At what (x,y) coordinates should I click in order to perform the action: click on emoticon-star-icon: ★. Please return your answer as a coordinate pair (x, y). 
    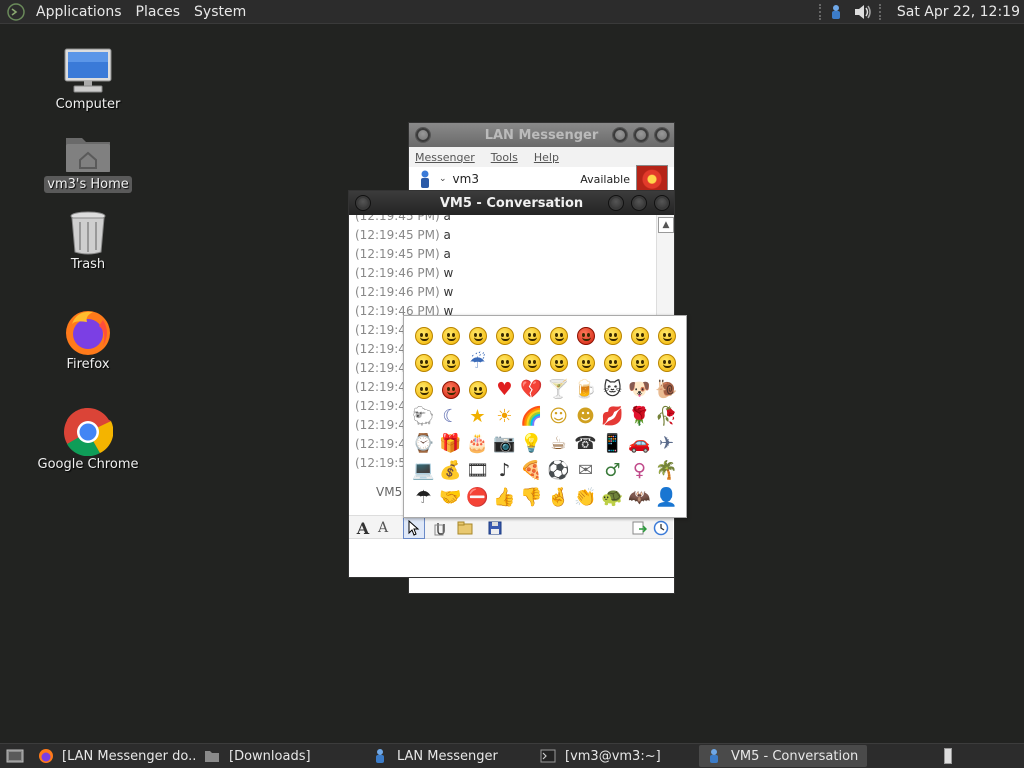
    Looking at the image, I should click on (477, 416).